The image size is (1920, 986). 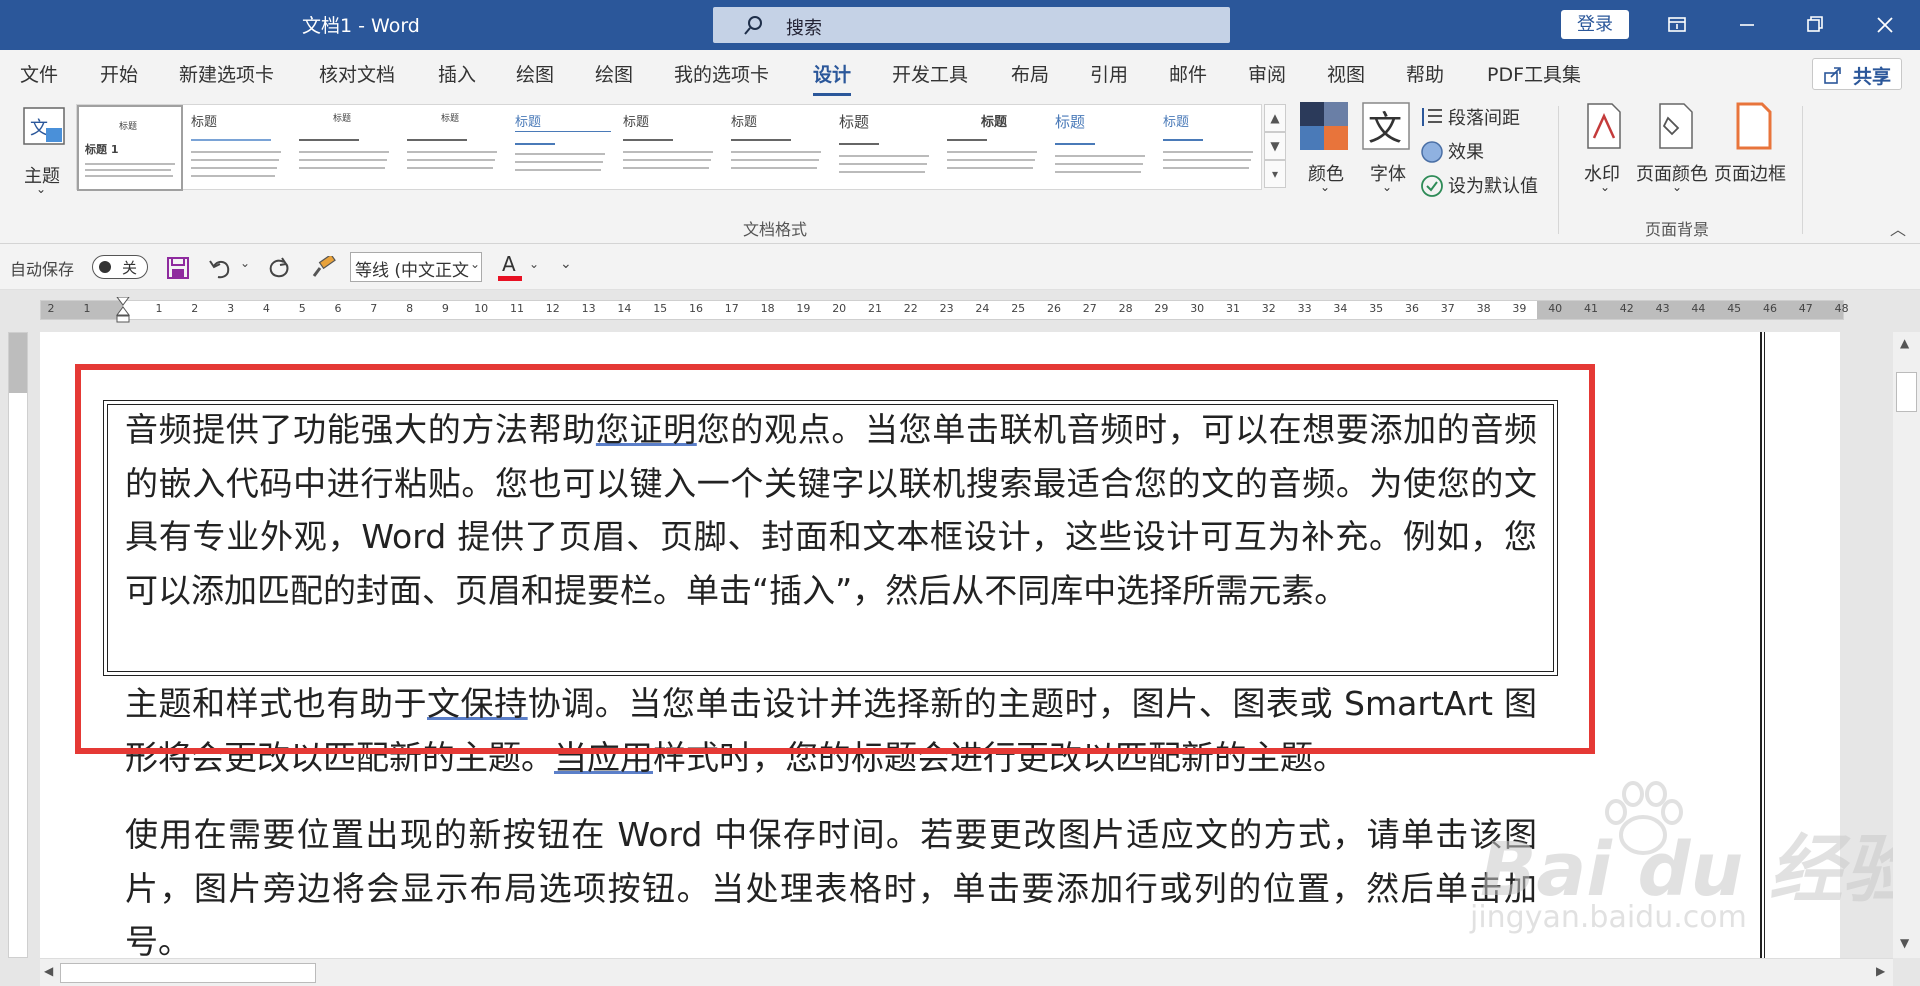 I want to click on title-bar: 文档1 - Word 搜索 登录, so click(x=960, y=25).